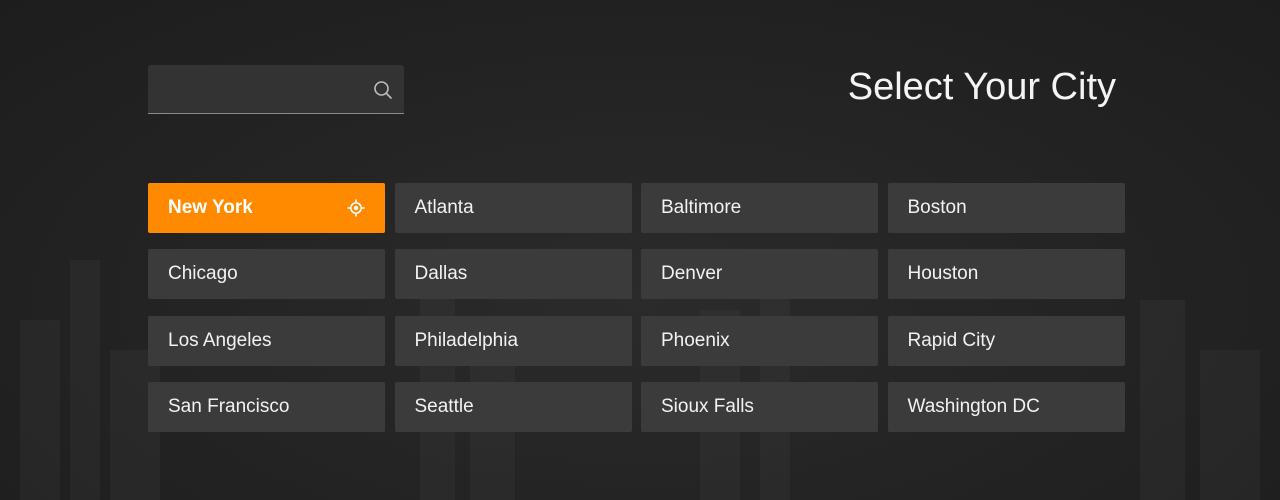  Describe the element at coordinates (253, 89) in the screenshot. I see `search-input` at that location.